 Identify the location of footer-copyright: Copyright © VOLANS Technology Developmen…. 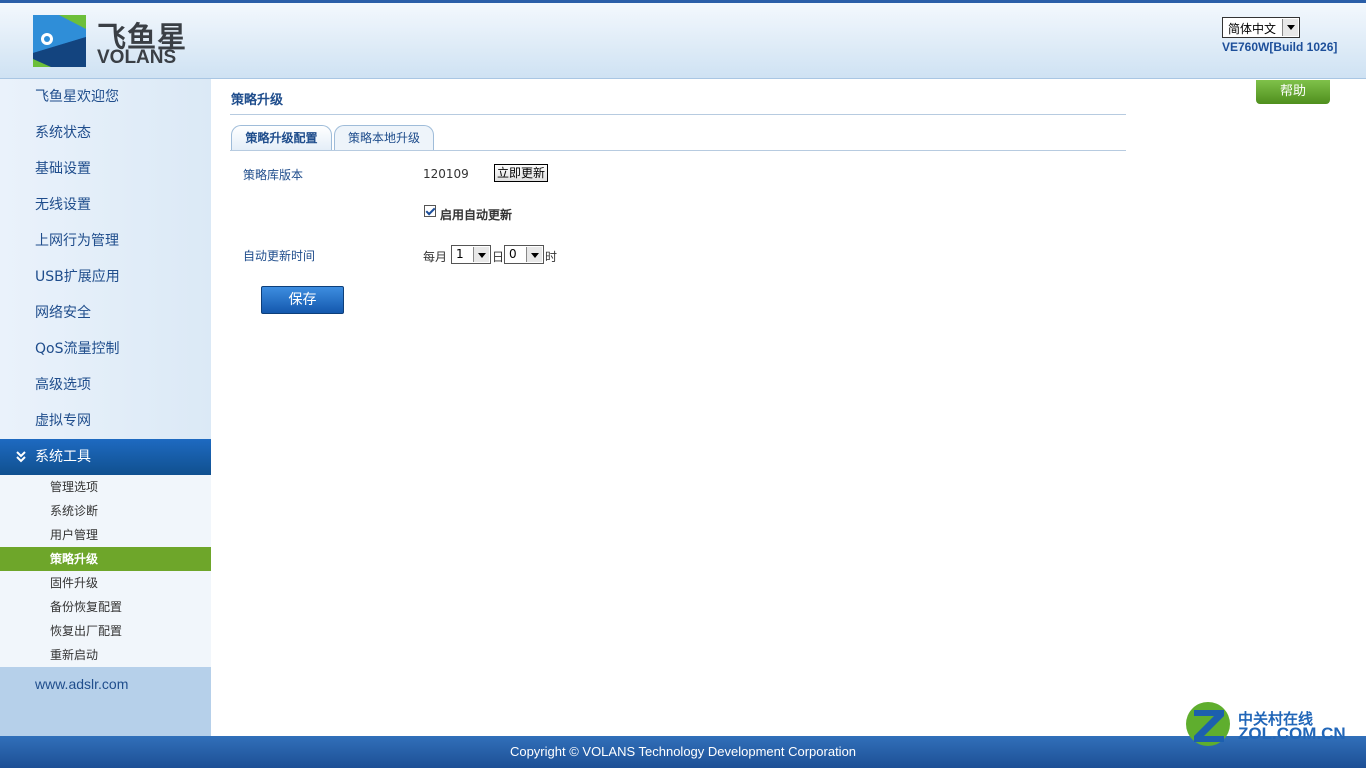
(683, 752).